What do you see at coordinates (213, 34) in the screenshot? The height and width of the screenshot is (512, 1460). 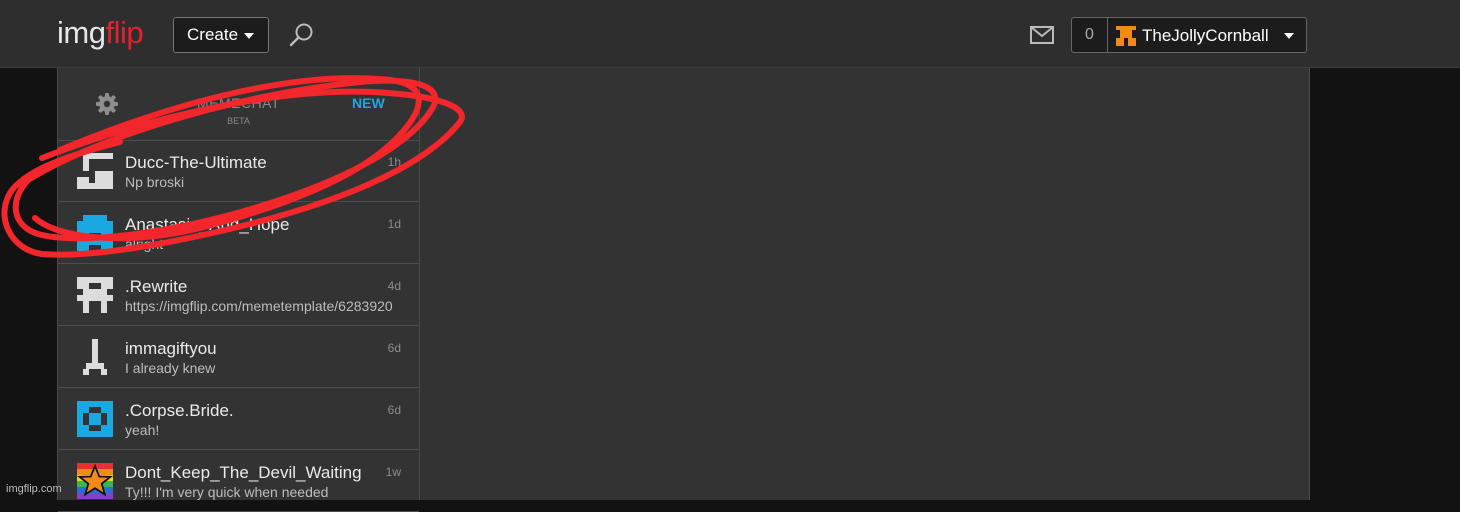 I see `create-label: Create` at bounding box center [213, 34].